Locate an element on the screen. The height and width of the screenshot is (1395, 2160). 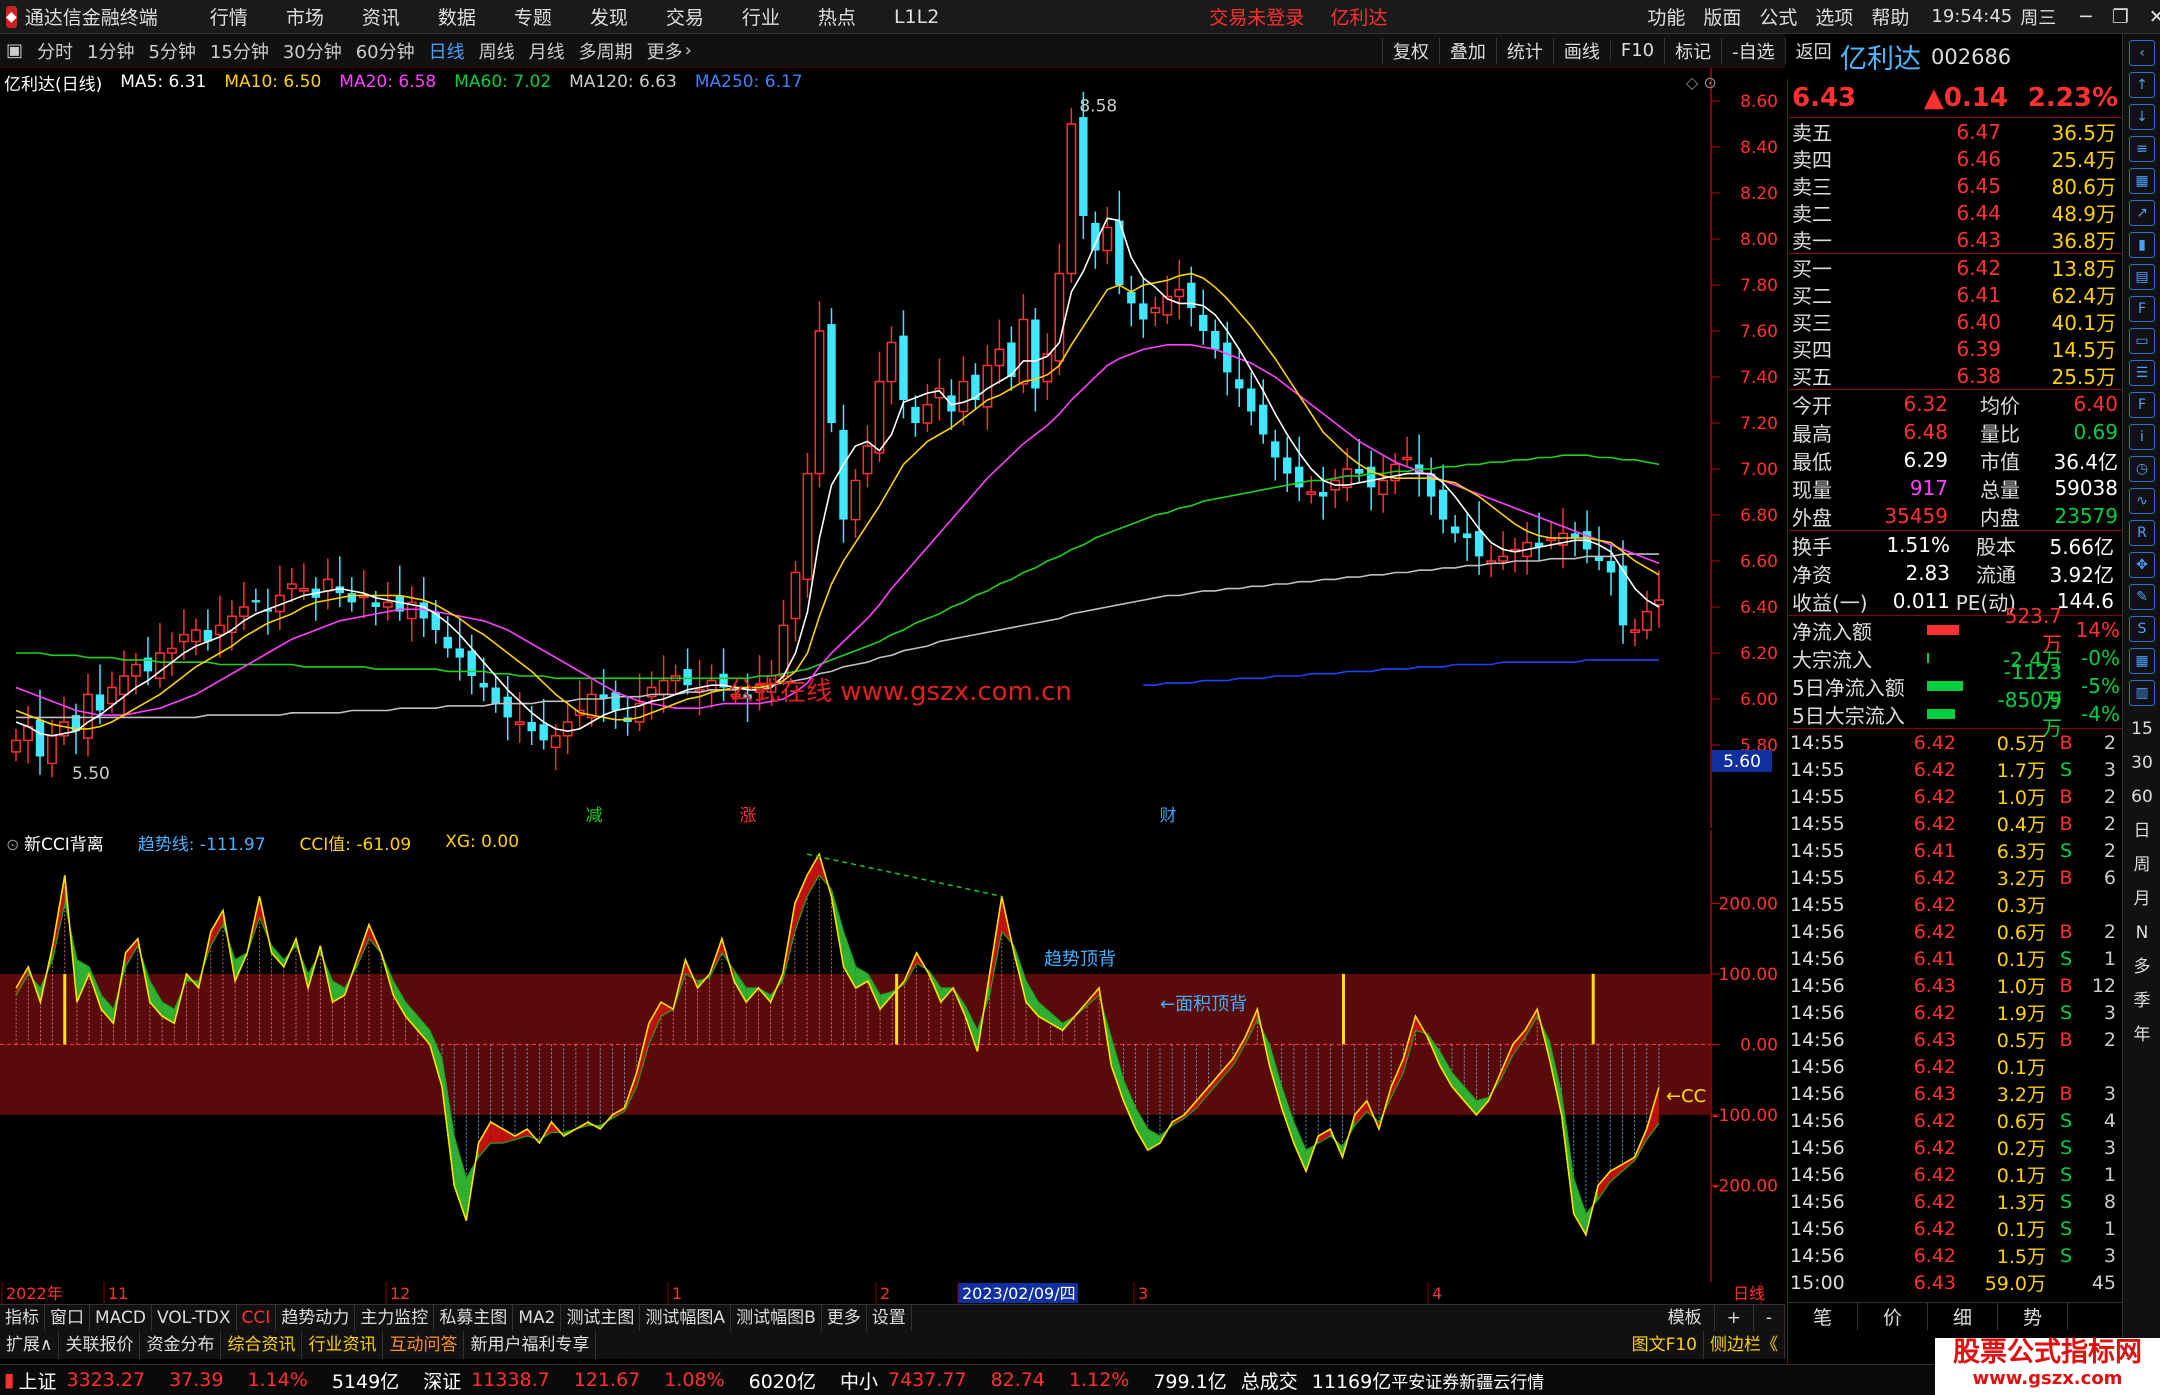
line-chart-icon: ↗ is located at coordinates (2142, 213).